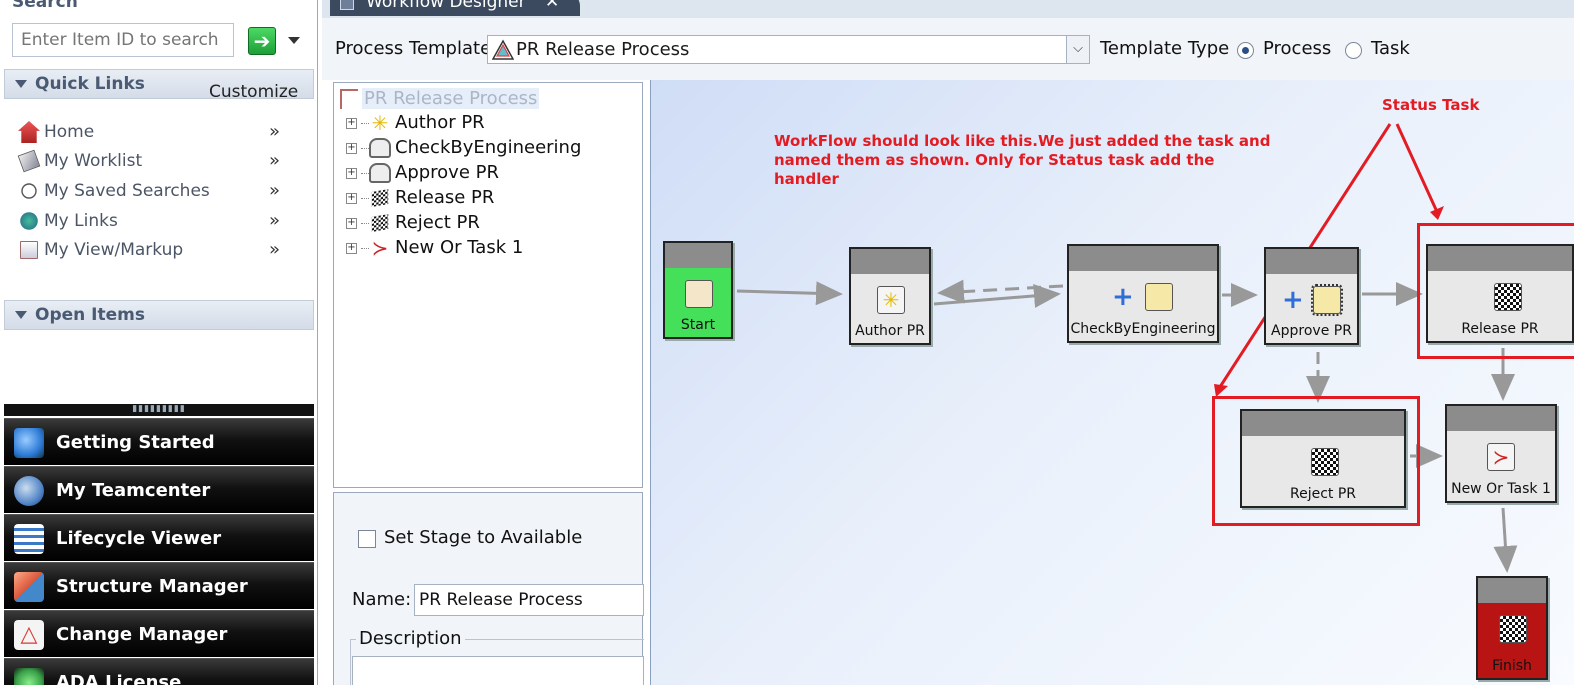 This screenshot has width=1574, height=685. I want to click on arrow-ortask-finish, so click(1505, 540).